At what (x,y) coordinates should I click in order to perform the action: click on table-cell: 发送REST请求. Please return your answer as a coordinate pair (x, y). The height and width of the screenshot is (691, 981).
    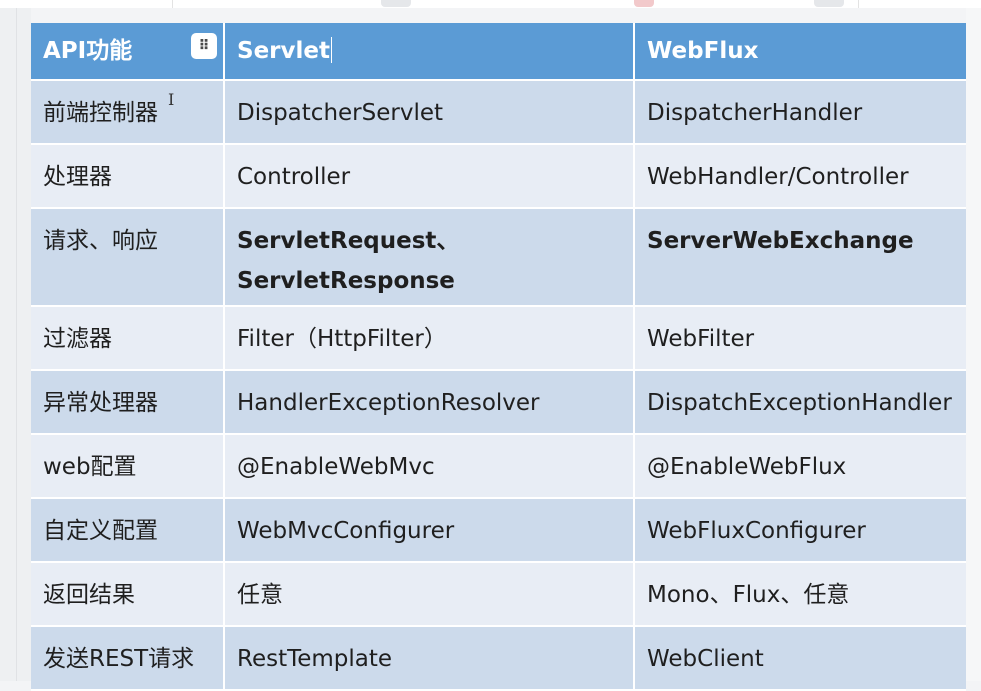
    Looking at the image, I should click on (128, 658).